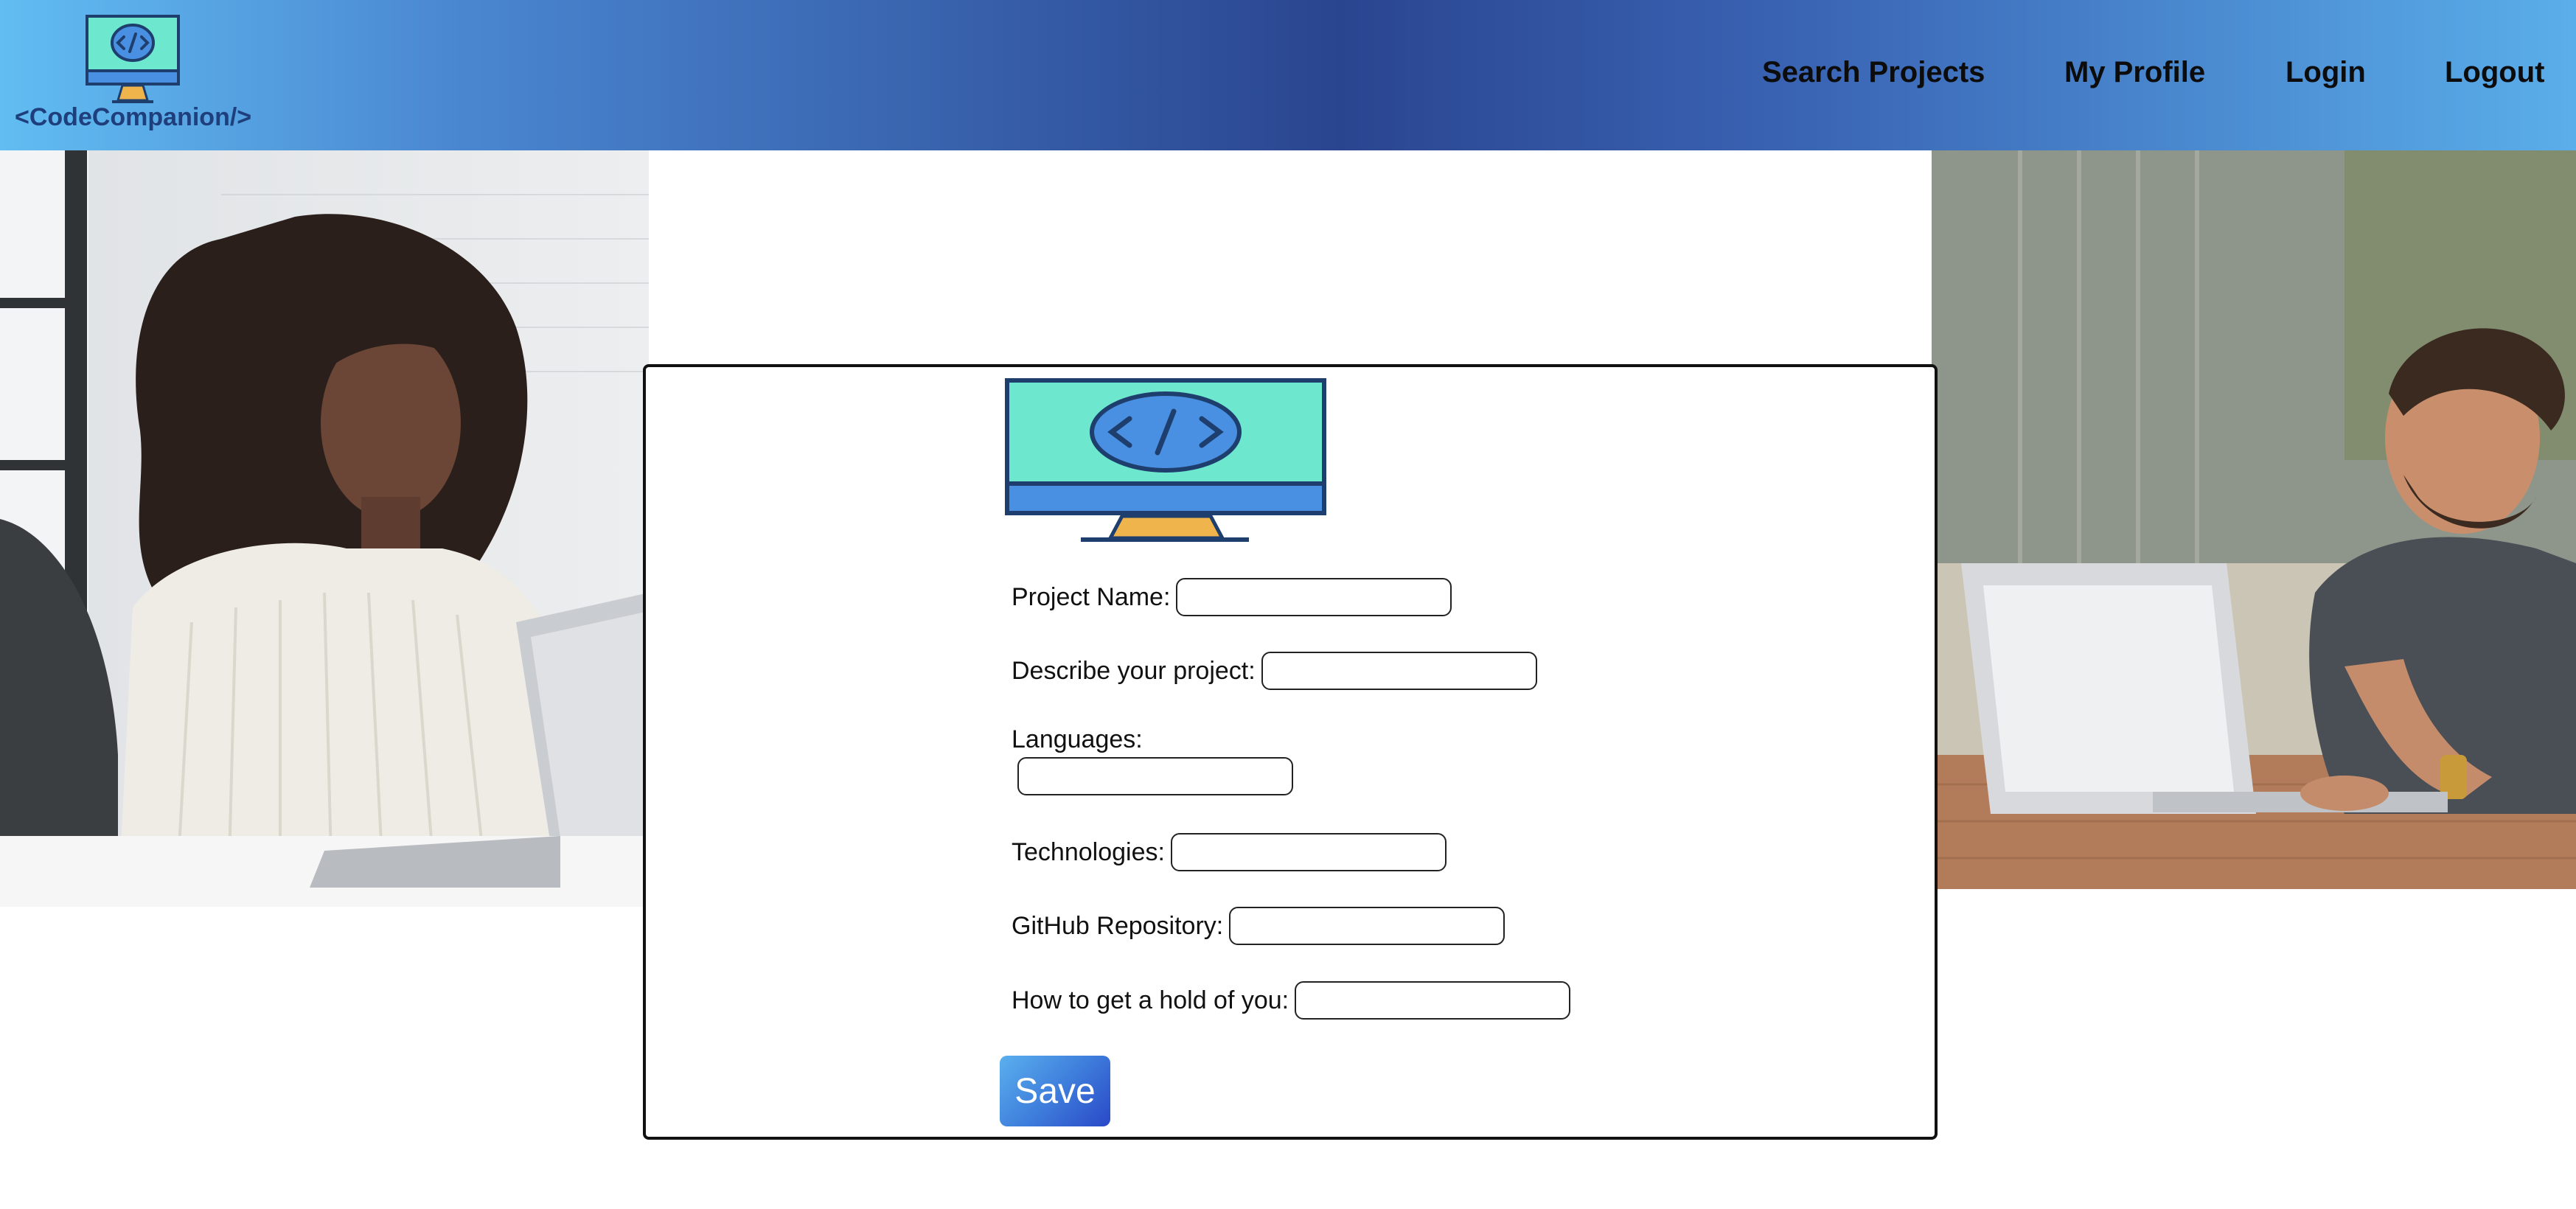 Image resolution: width=2576 pixels, height=1209 pixels. What do you see at coordinates (1055, 1091) in the screenshot?
I see `save-button: Save` at bounding box center [1055, 1091].